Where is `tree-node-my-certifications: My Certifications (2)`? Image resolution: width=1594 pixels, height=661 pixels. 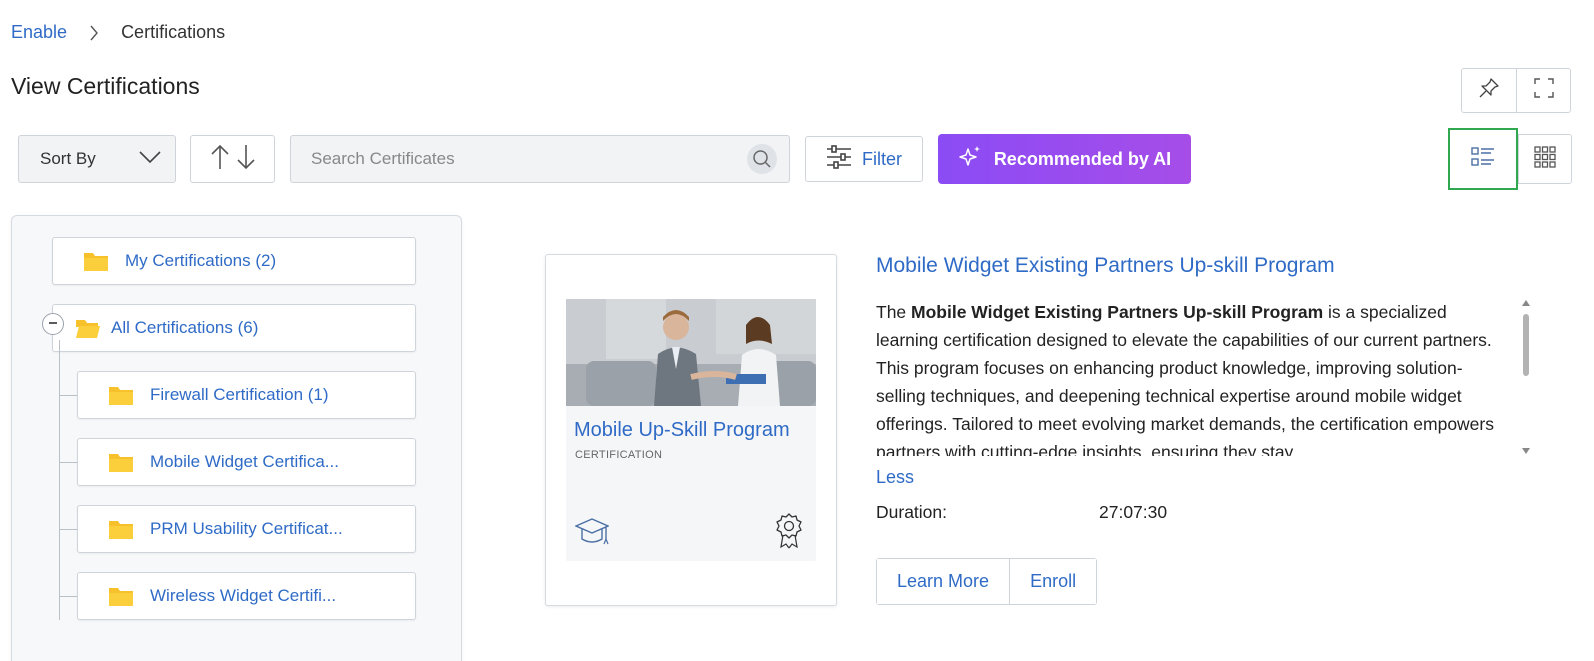 tree-node-my-certifications: My Certifications (2) is located at coordinates (234, 261).